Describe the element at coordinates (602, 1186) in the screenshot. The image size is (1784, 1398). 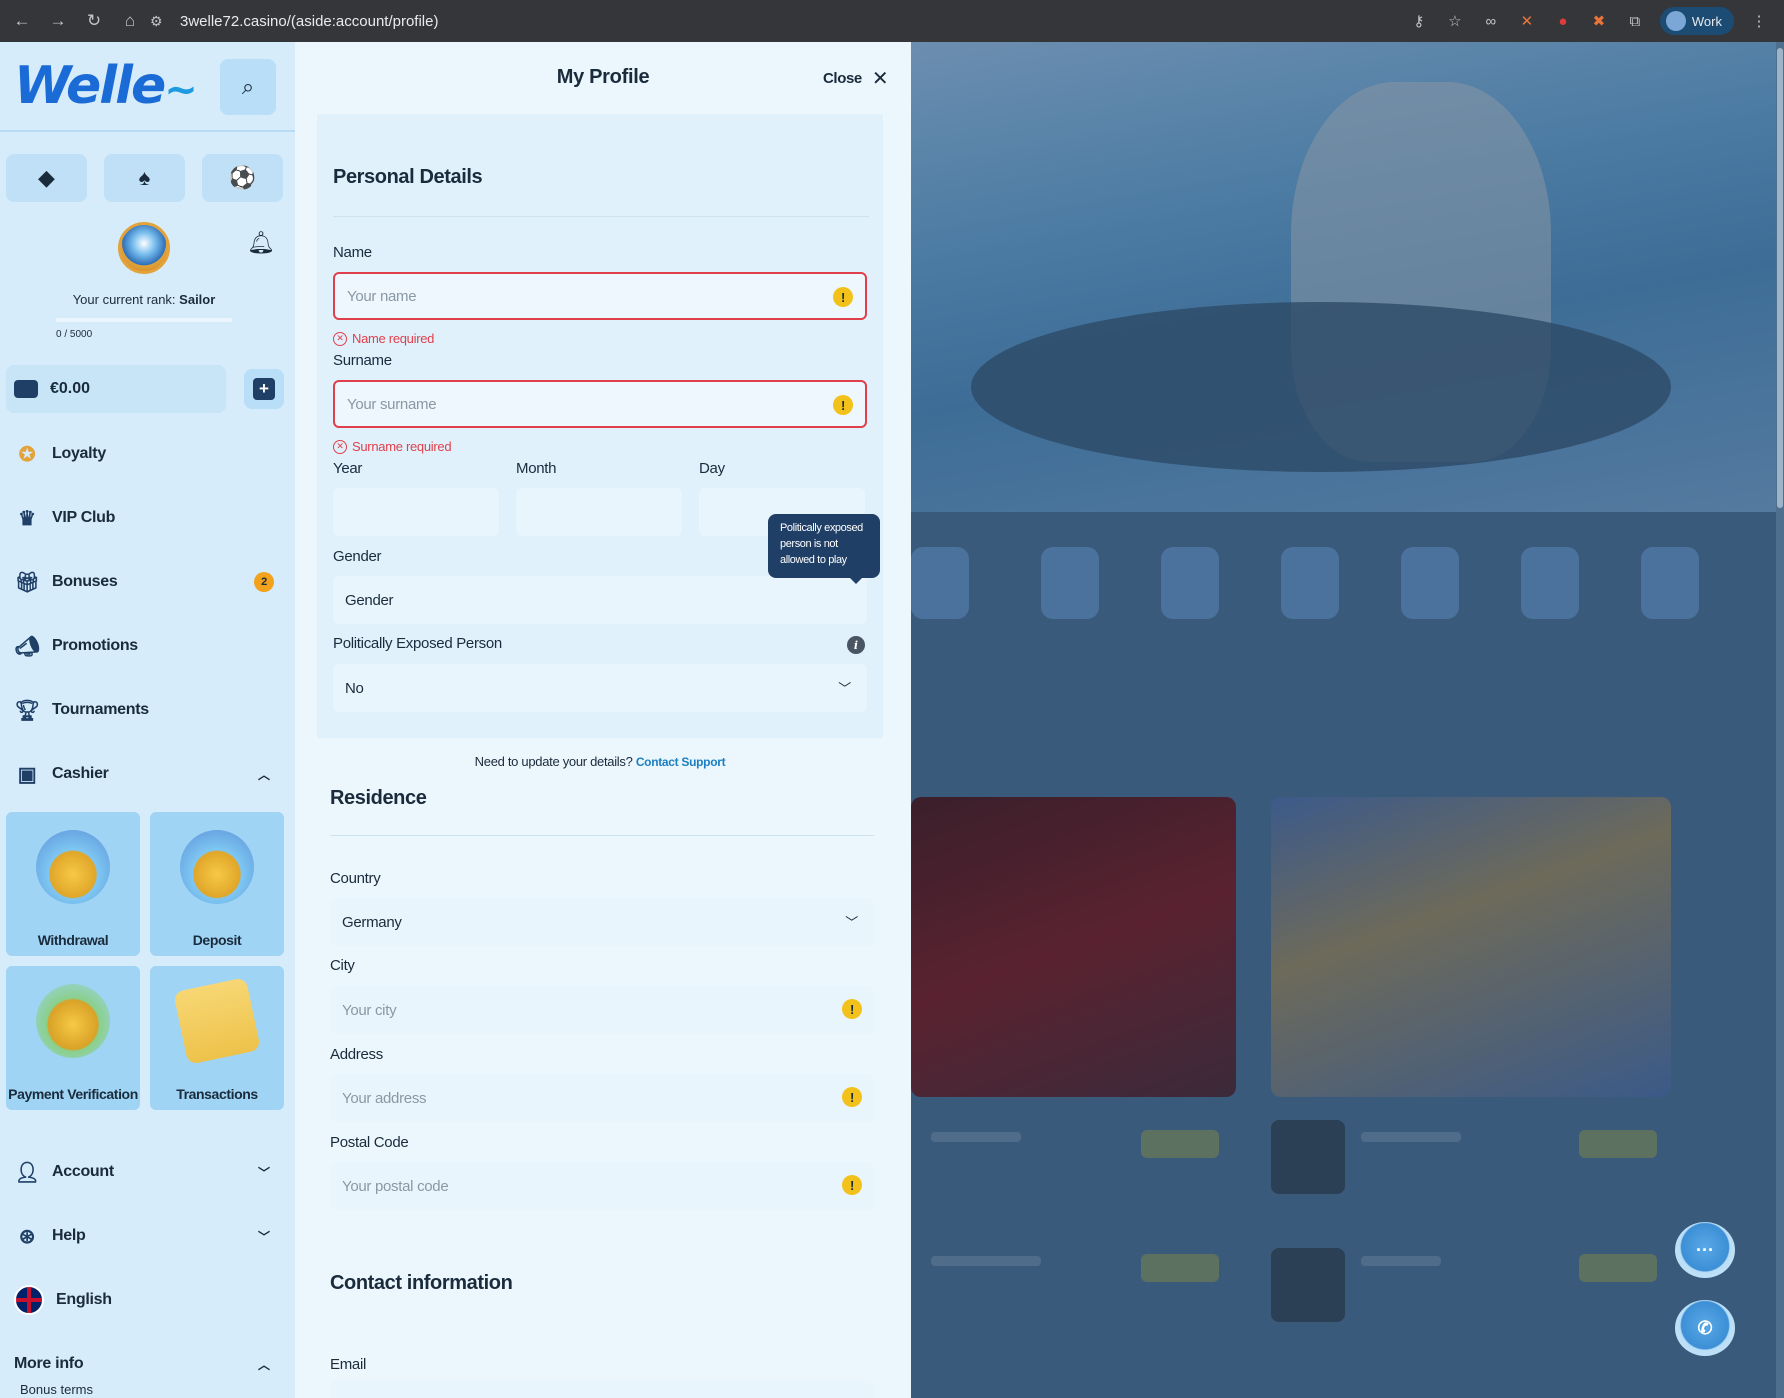
I see `postal-code-field: Your postal code !` at that location.